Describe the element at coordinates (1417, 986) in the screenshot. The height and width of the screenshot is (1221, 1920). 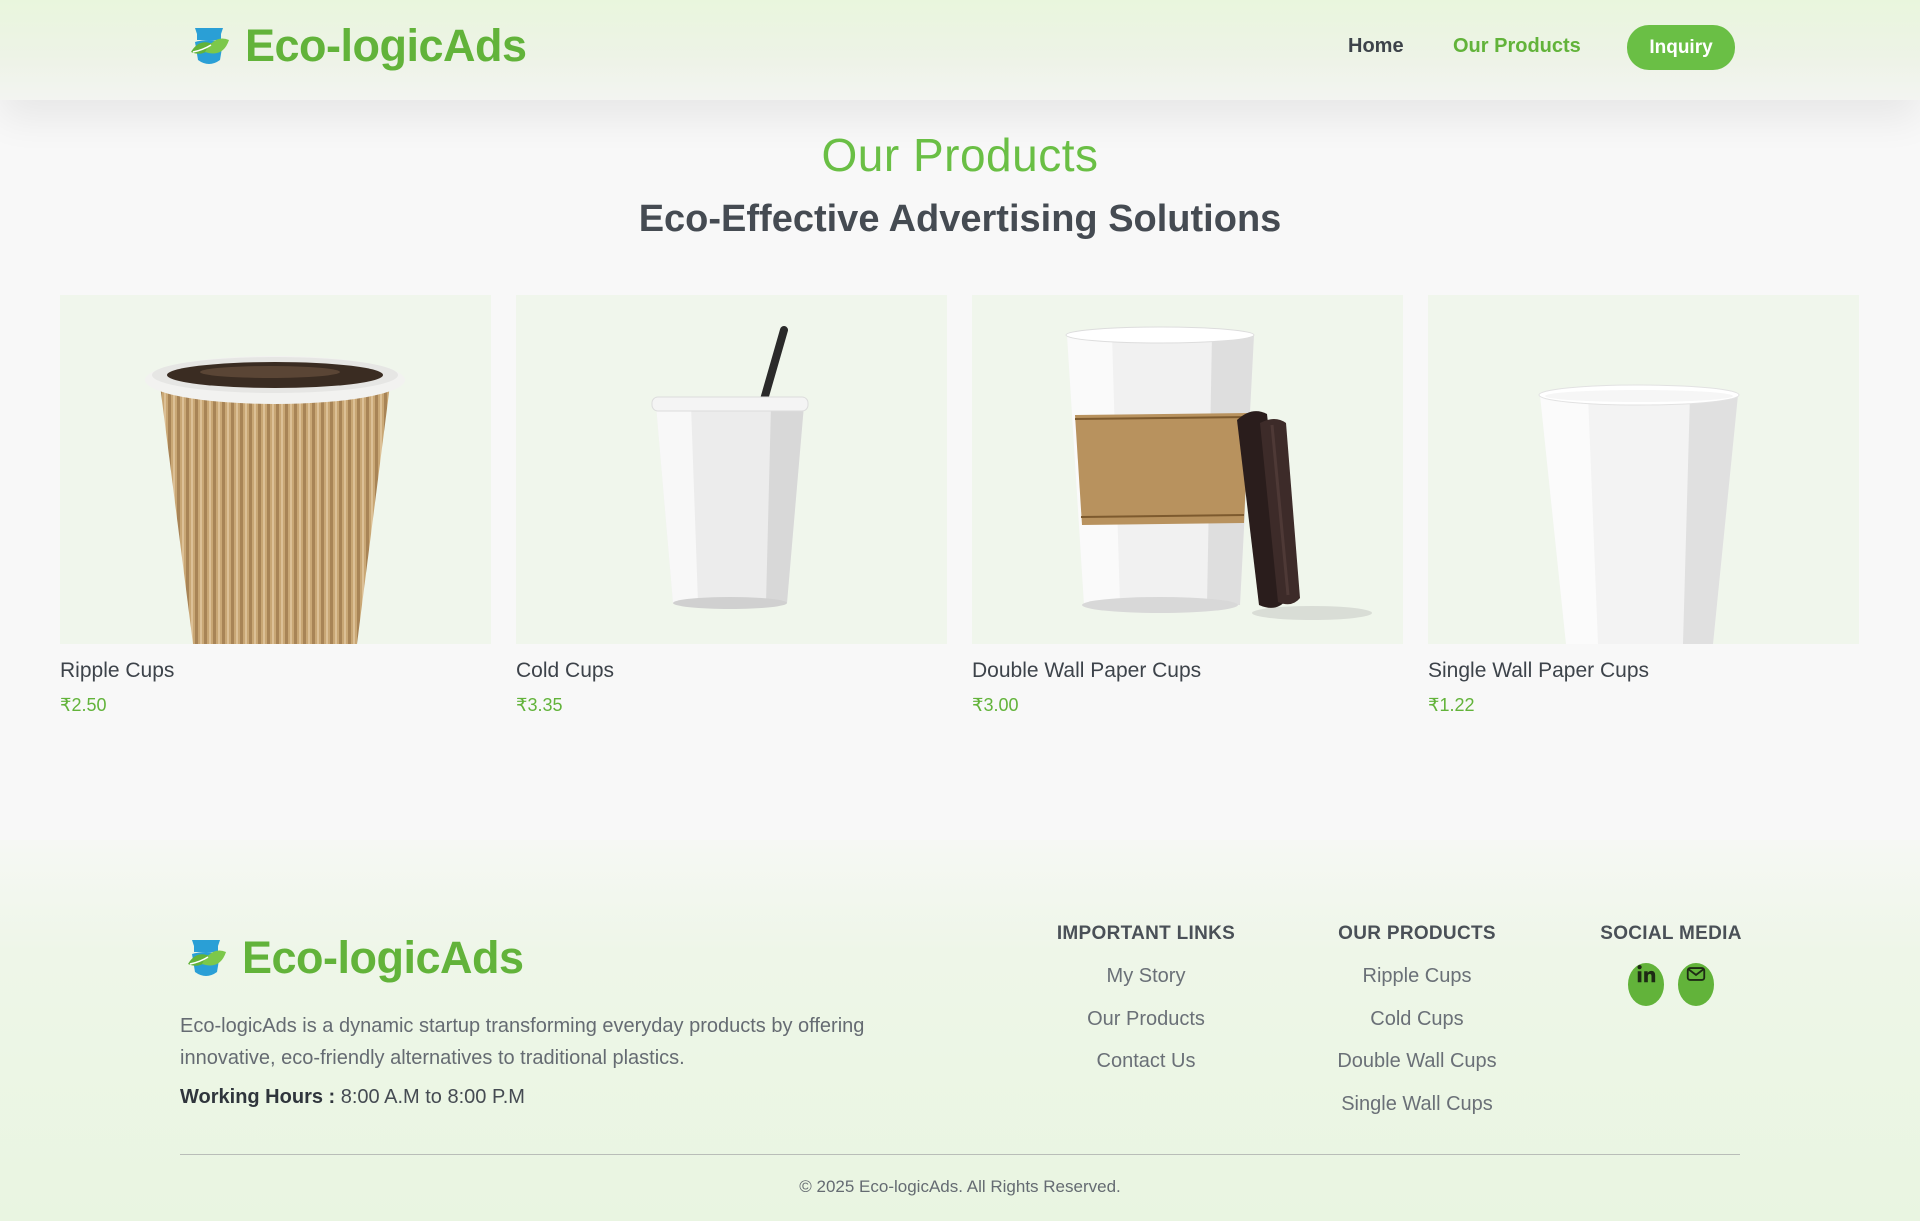
I see `footer-link-ripple-cups: Ripple Cups` at that location.